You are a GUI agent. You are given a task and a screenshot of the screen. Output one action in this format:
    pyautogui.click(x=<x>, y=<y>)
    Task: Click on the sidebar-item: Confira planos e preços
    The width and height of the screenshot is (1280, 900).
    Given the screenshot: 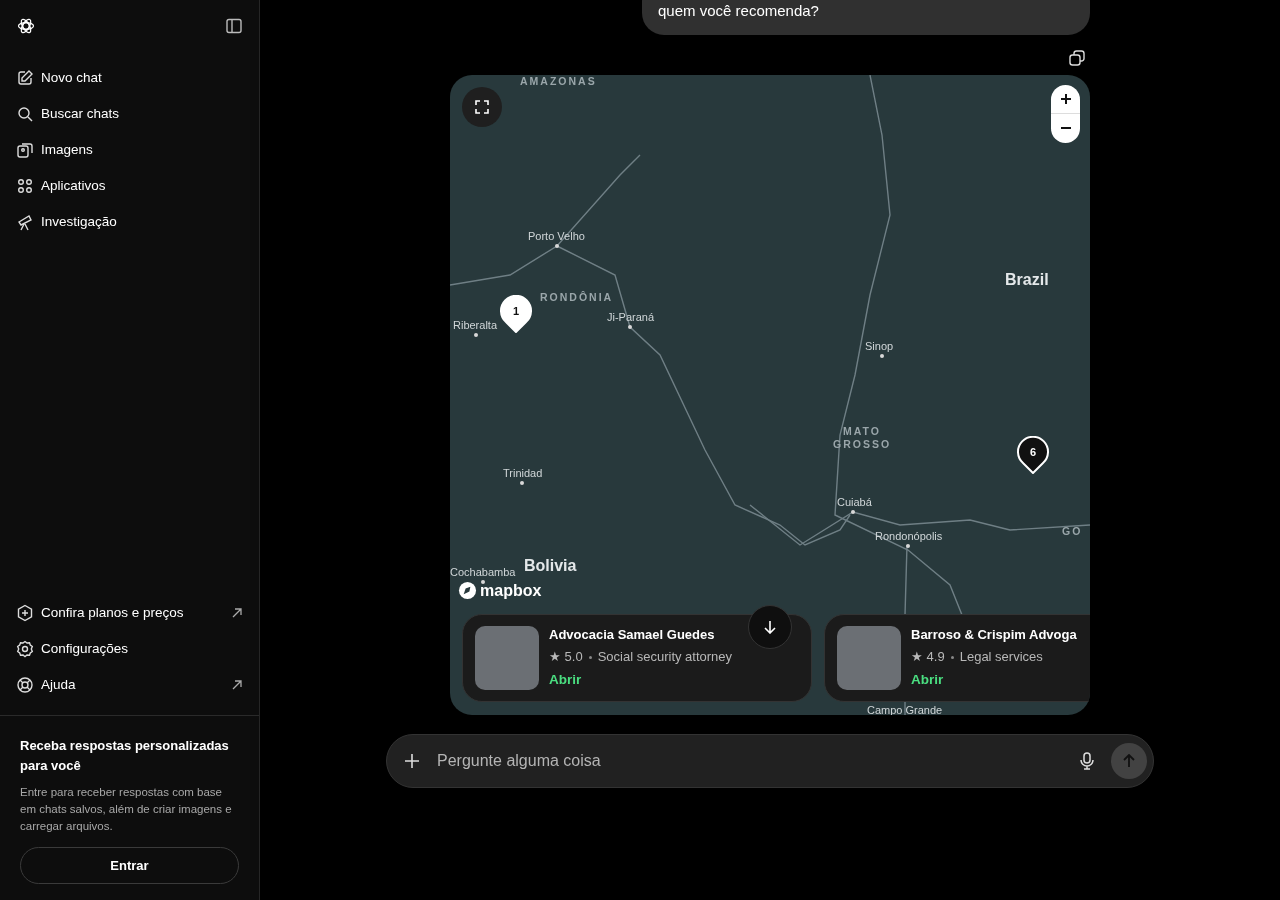 What is the action you would take?
    pyautogui.click(x=129, y=613)
    